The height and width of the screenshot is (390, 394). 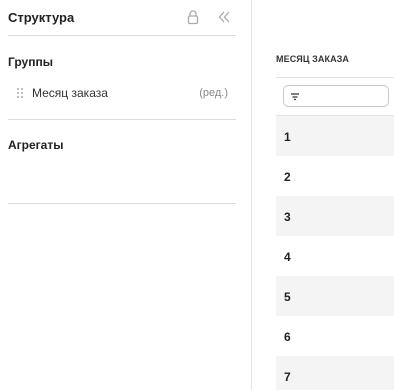 What do you see at coordinates (287, 257) in the screenshot?
I see `table-cell: 4` at bounding box center [287, 257].